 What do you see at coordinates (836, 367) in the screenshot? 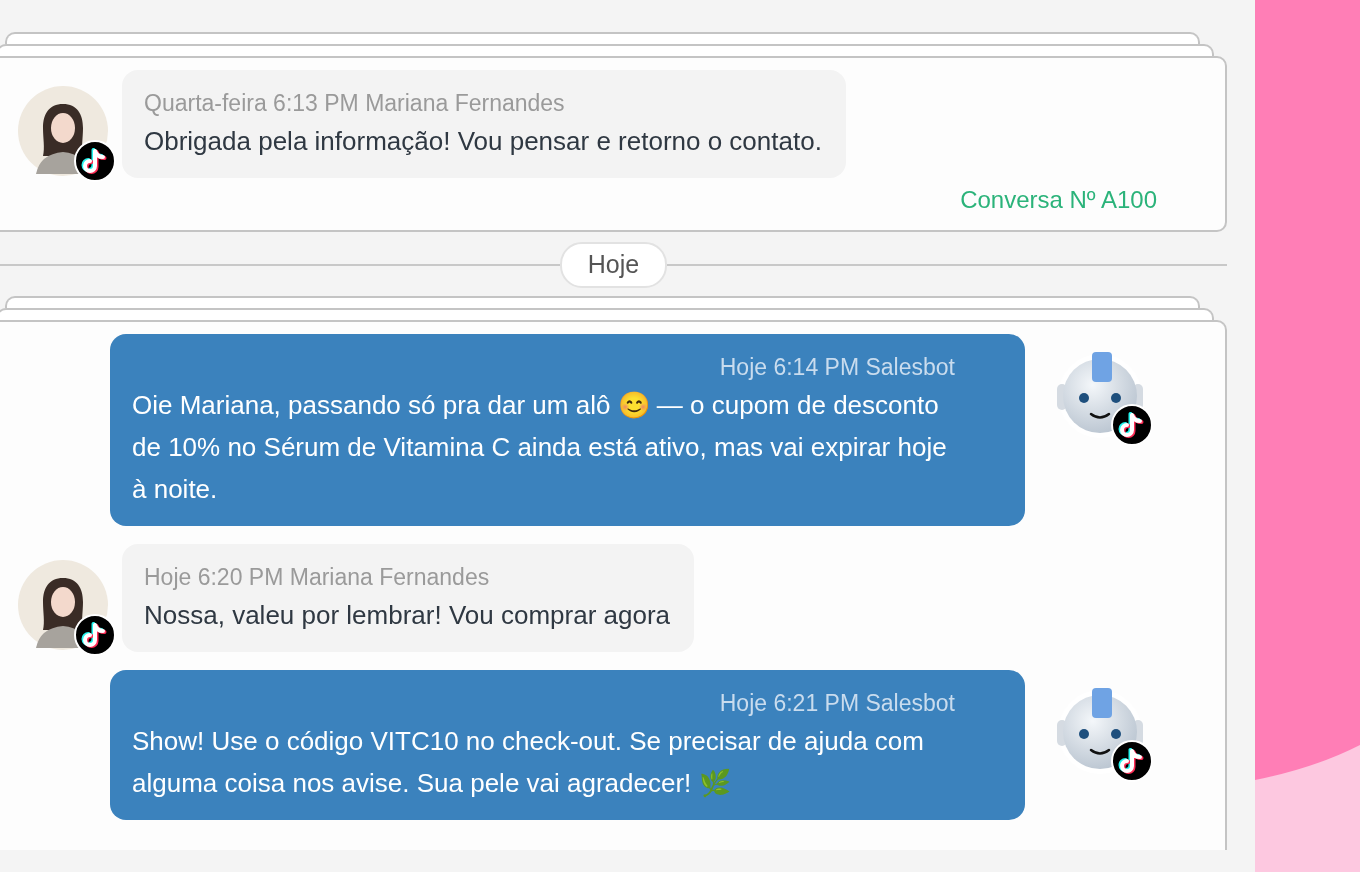
I see `message-meta: Hoje 6:14 PM Salesbot` at bounding box center [836, 367].